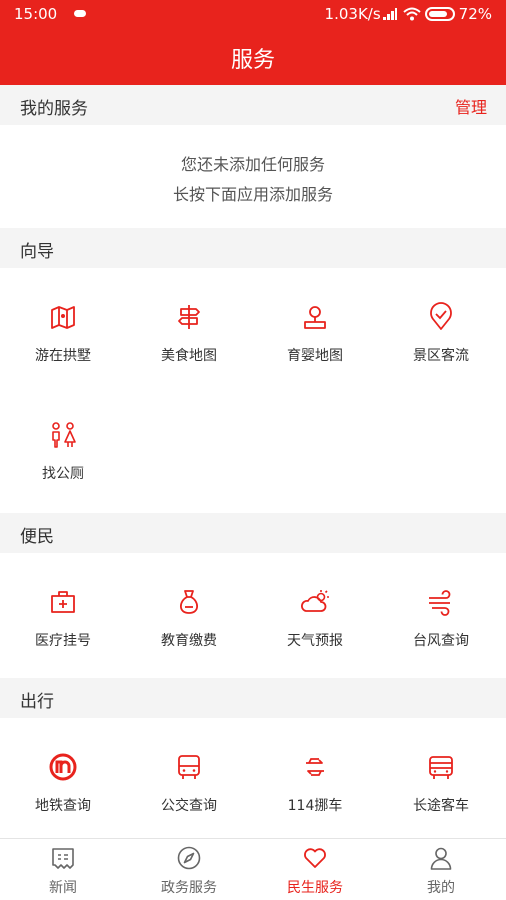  I want to click on heart-icon, so click(315, 858).